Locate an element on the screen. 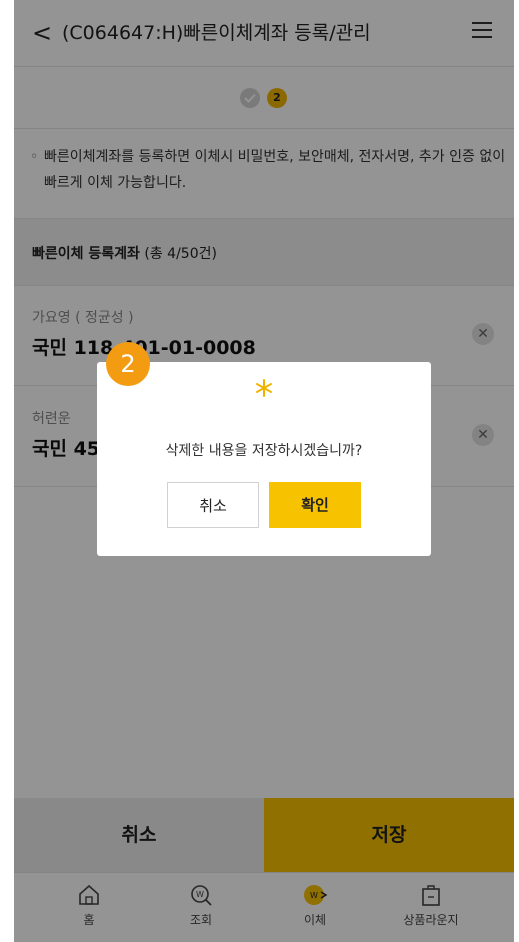 The image size is (519, 942). dialog-message: 삭제한 내용을 저장하시겠습니까? is located at coordinates (264, 451).